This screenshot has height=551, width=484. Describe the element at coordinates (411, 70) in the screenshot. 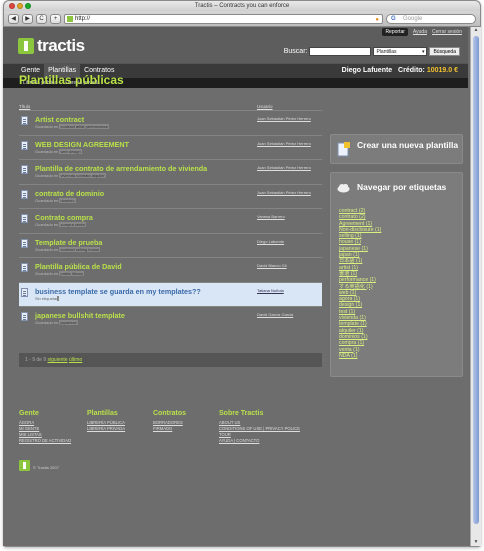

I see `credit-label: Crédito:` at that location.